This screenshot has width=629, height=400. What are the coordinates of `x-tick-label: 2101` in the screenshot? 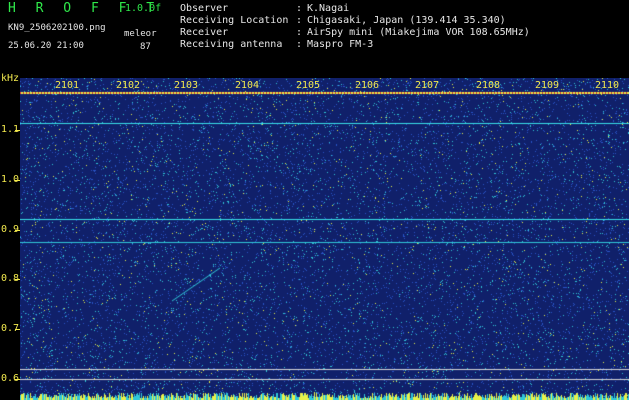 It's located at (67, 85).